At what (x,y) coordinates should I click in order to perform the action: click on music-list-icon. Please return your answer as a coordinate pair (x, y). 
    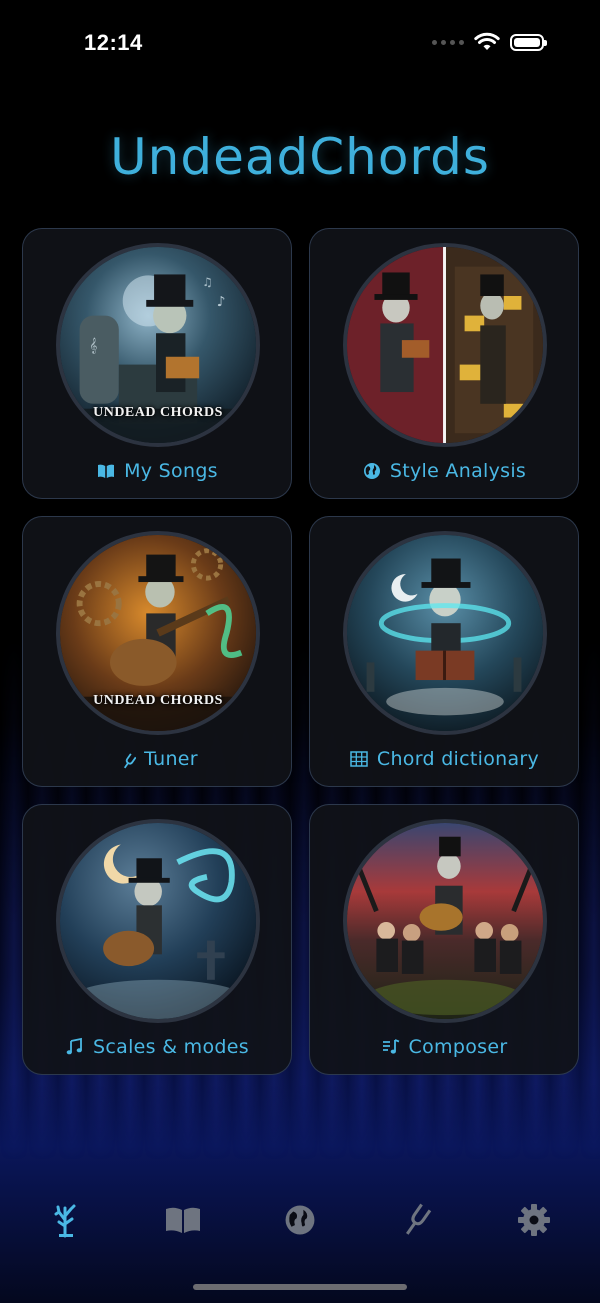
    Looking at the image, I should click on (390, 1046).